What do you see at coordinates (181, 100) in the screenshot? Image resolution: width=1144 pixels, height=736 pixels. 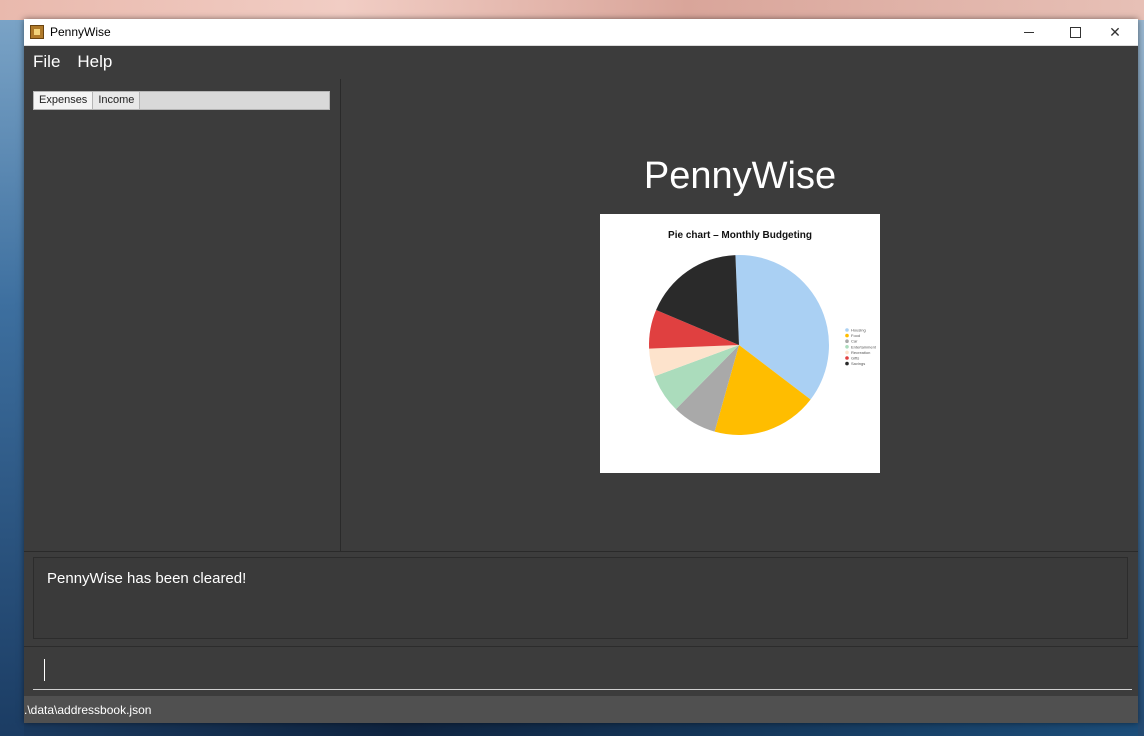 I see `tab-bar: Expenses Income` at bounding box center [181, 100].